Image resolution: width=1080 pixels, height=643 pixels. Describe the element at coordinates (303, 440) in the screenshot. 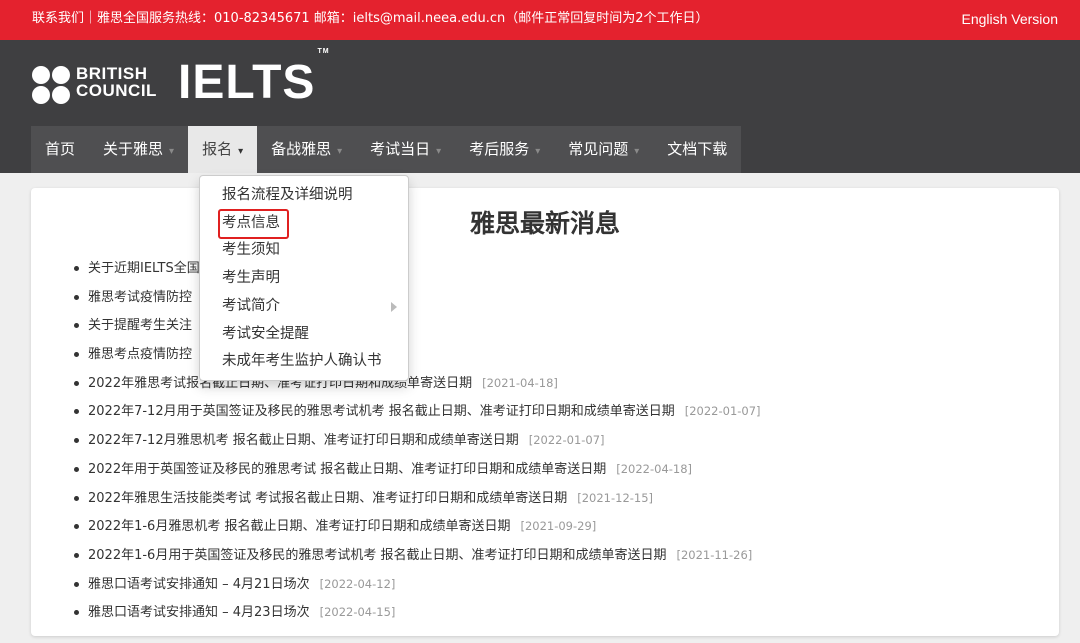

I see `news-link: 2022年7-12月雅思机考 报名截止日期、准考证打印日期和成绩单寄送日期` at that location.